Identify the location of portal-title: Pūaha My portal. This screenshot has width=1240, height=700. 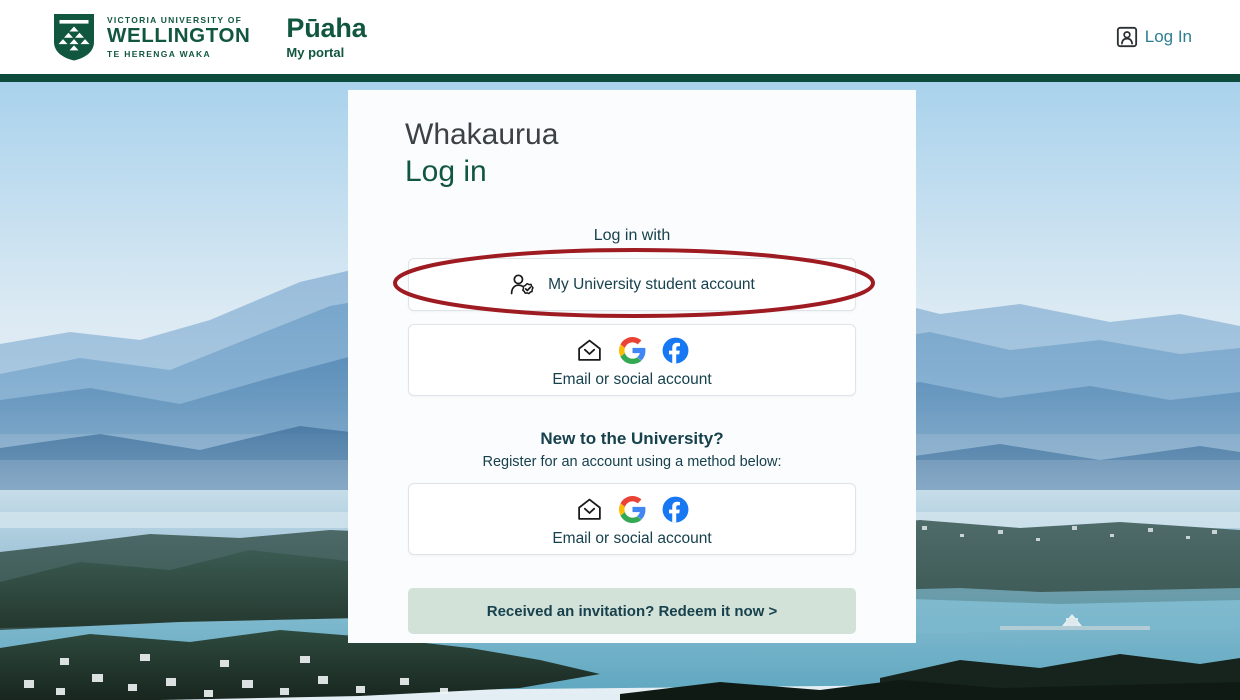
(326, 36).